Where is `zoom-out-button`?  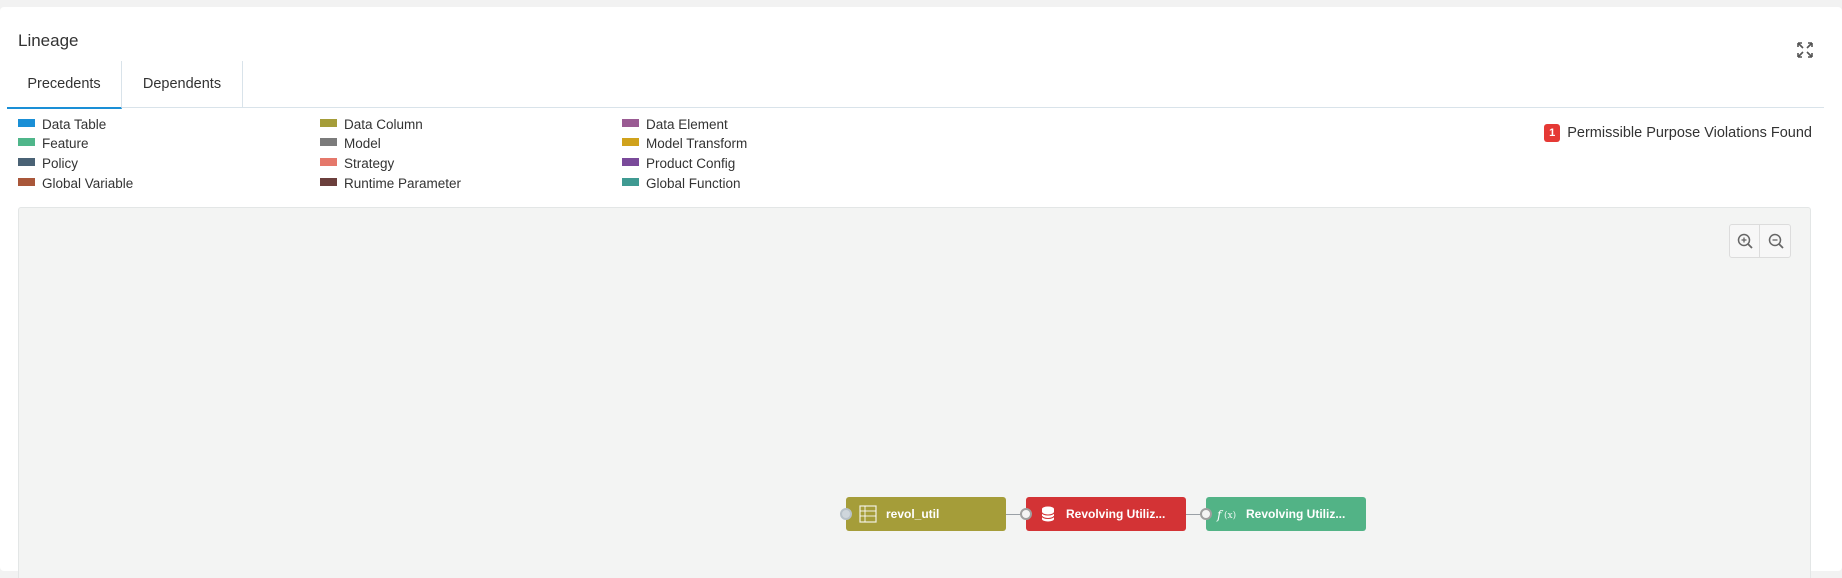
zoom-out-button is located at coordinates (1776, 241).